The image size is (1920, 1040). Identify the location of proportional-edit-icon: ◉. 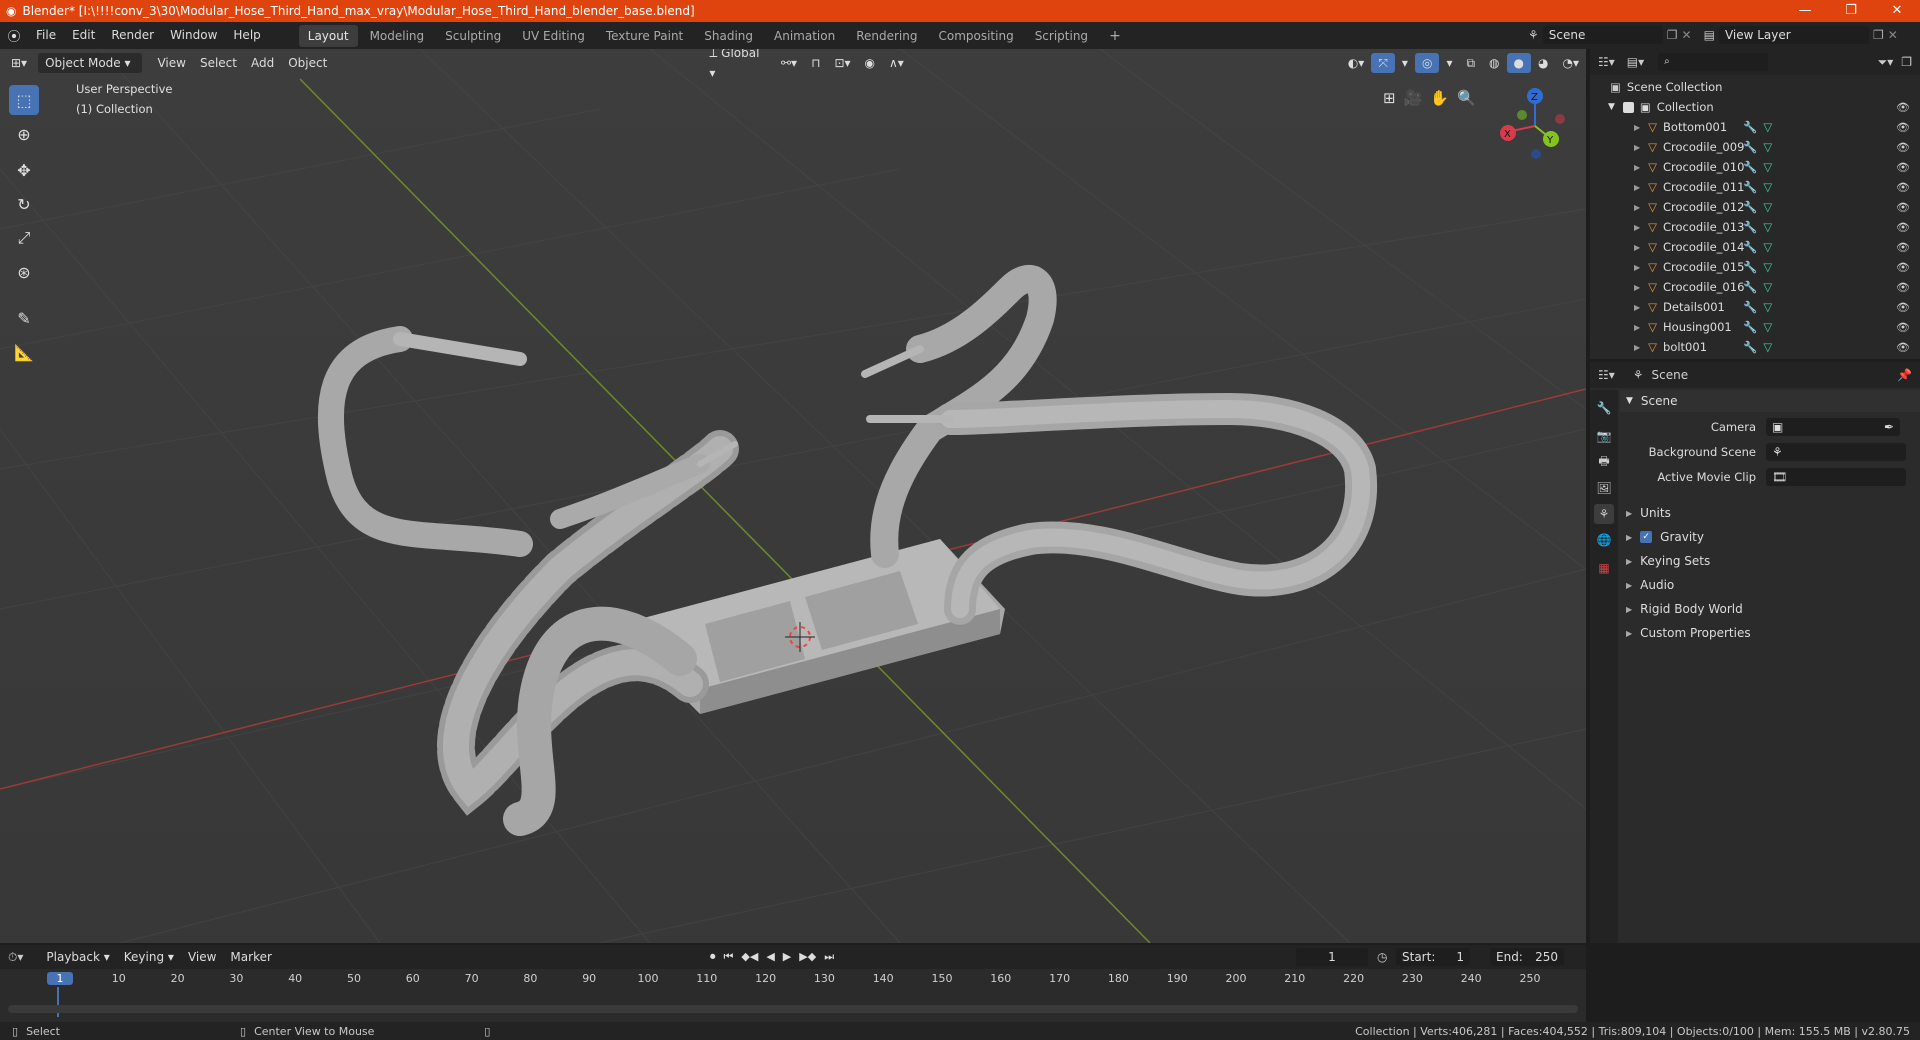
(870, 63).